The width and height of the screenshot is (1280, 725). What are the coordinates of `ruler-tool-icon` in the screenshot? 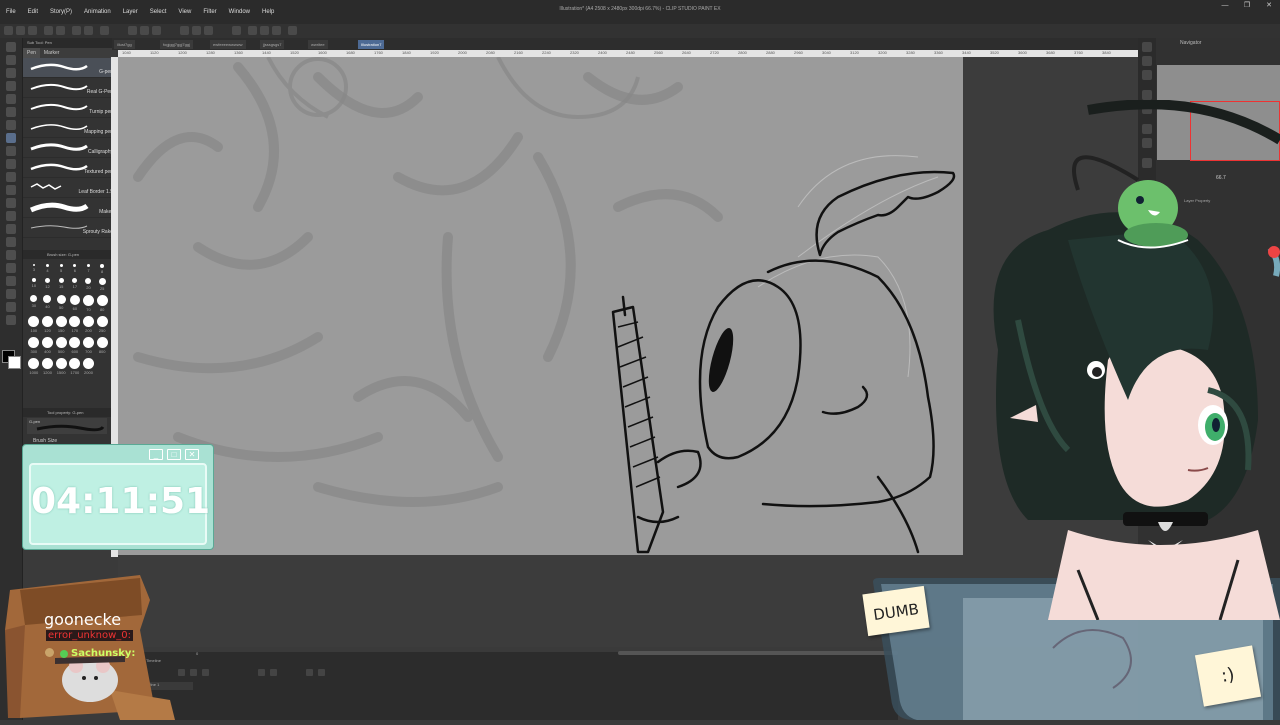 It's located at (11, 281).